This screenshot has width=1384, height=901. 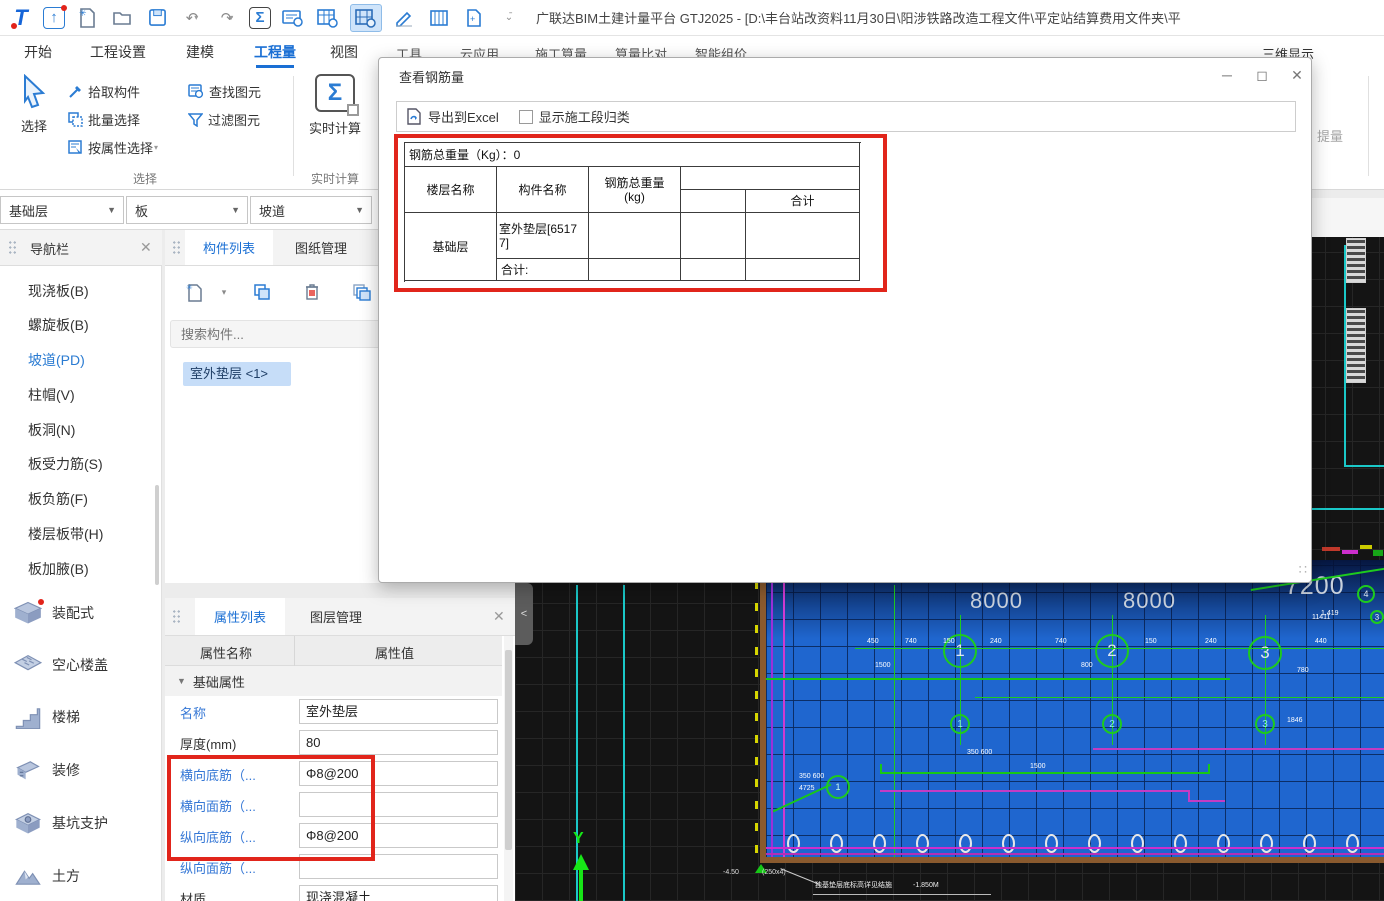 What do you see at coordinates (224, 91) in the screenshot?
I see `find-element-button: 查找图元` at bounding box center [224, 91].